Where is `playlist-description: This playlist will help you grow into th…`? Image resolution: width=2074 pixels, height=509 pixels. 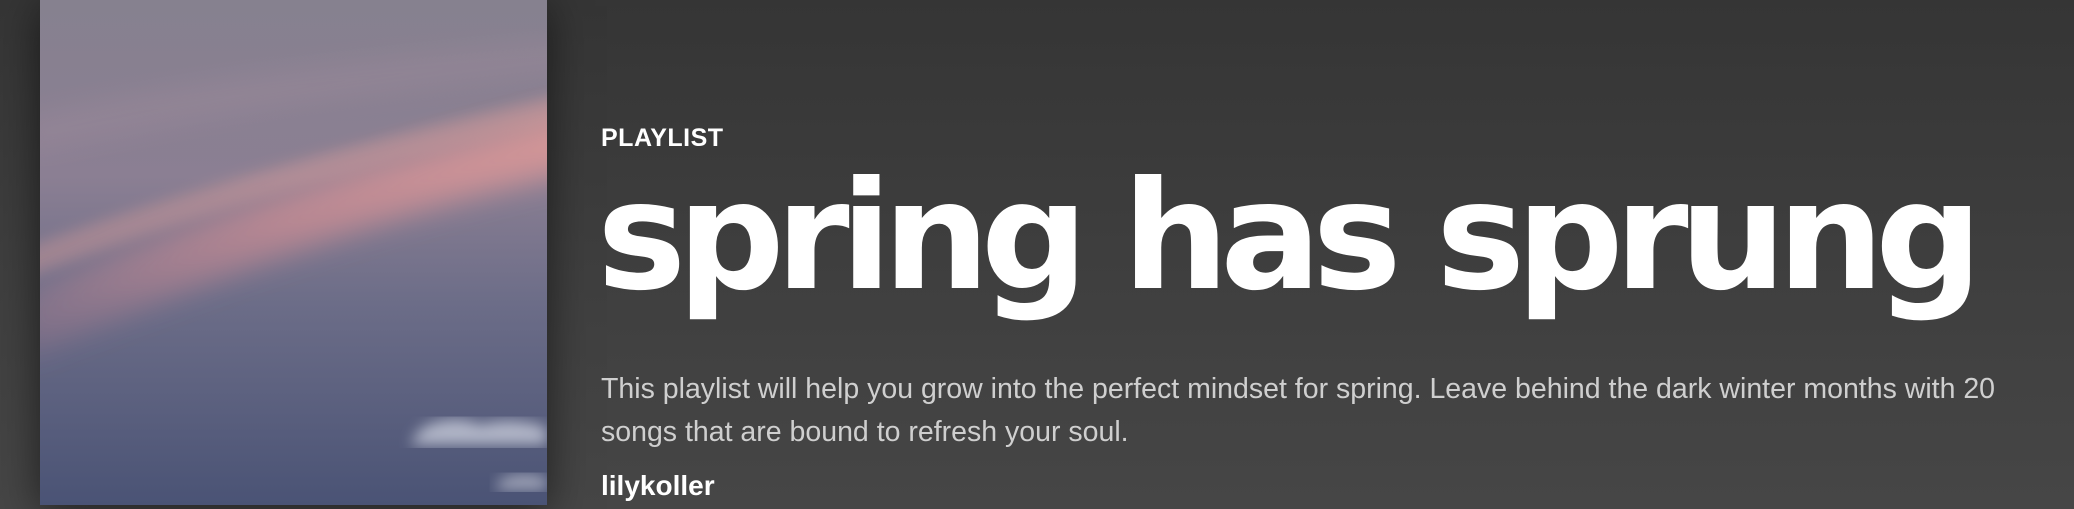 playlist-description: This playlist will help you grow into th… is located at coordinates (1298, 410).